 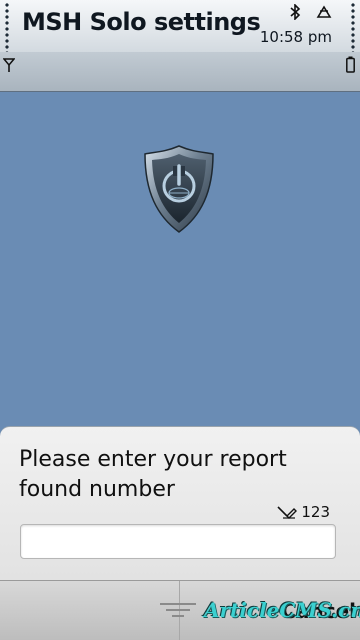 I want to click on input-mode-indicator: 123, so click(x=303, y=512).